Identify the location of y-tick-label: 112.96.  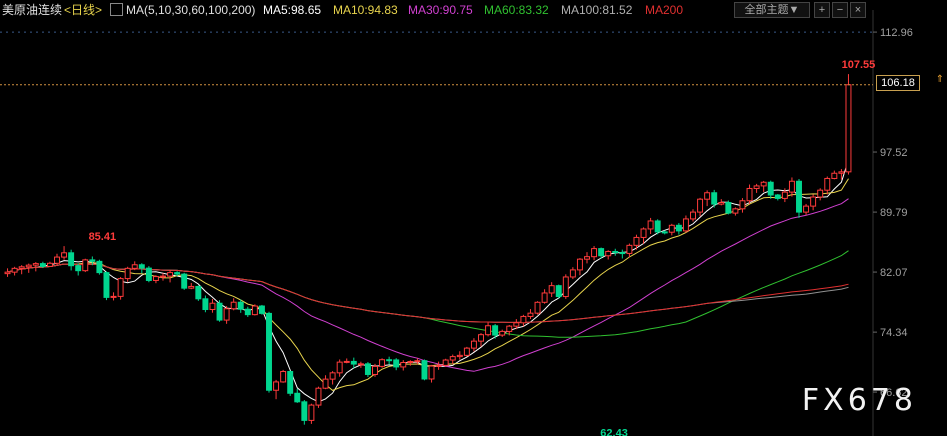
(896, 33).